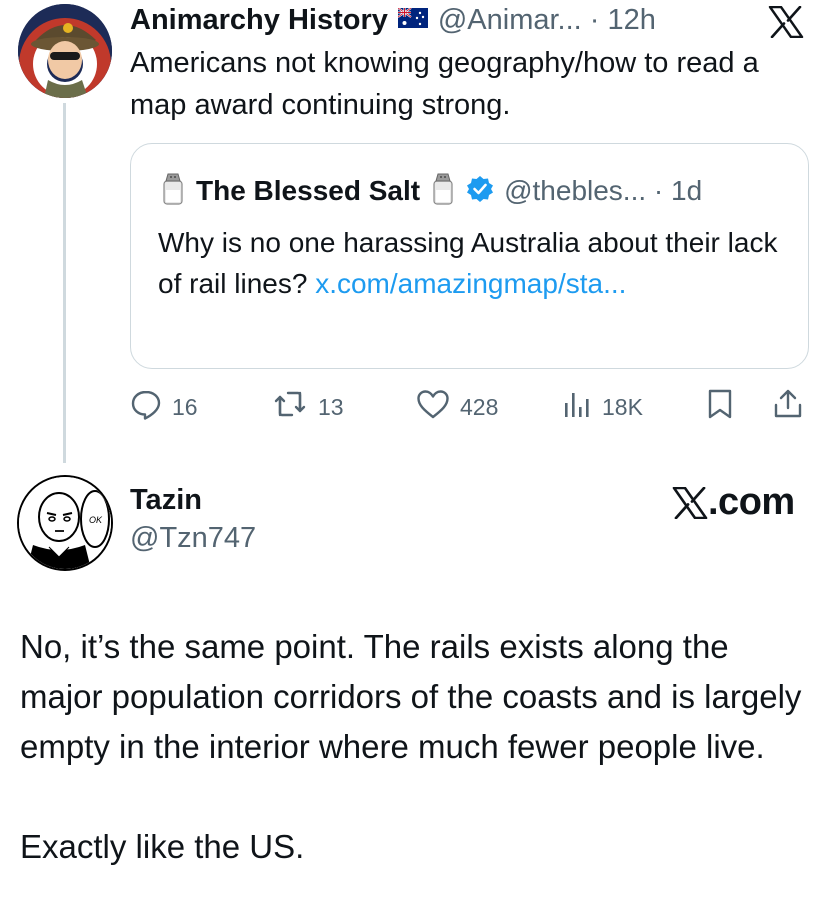  Describe the element at coordinates (622, 406) in the screenshot. I see `views-count: 18K` at that location.